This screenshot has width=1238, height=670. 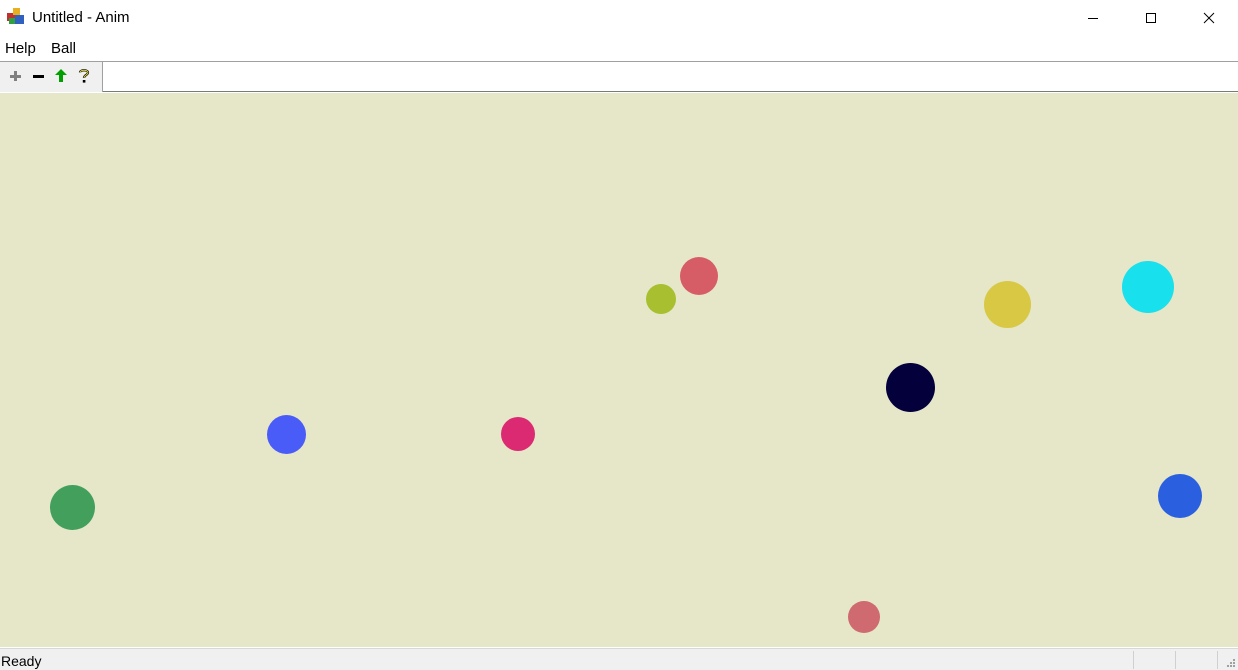 I want to click on maximize-button, so click(x=1151, y=17).